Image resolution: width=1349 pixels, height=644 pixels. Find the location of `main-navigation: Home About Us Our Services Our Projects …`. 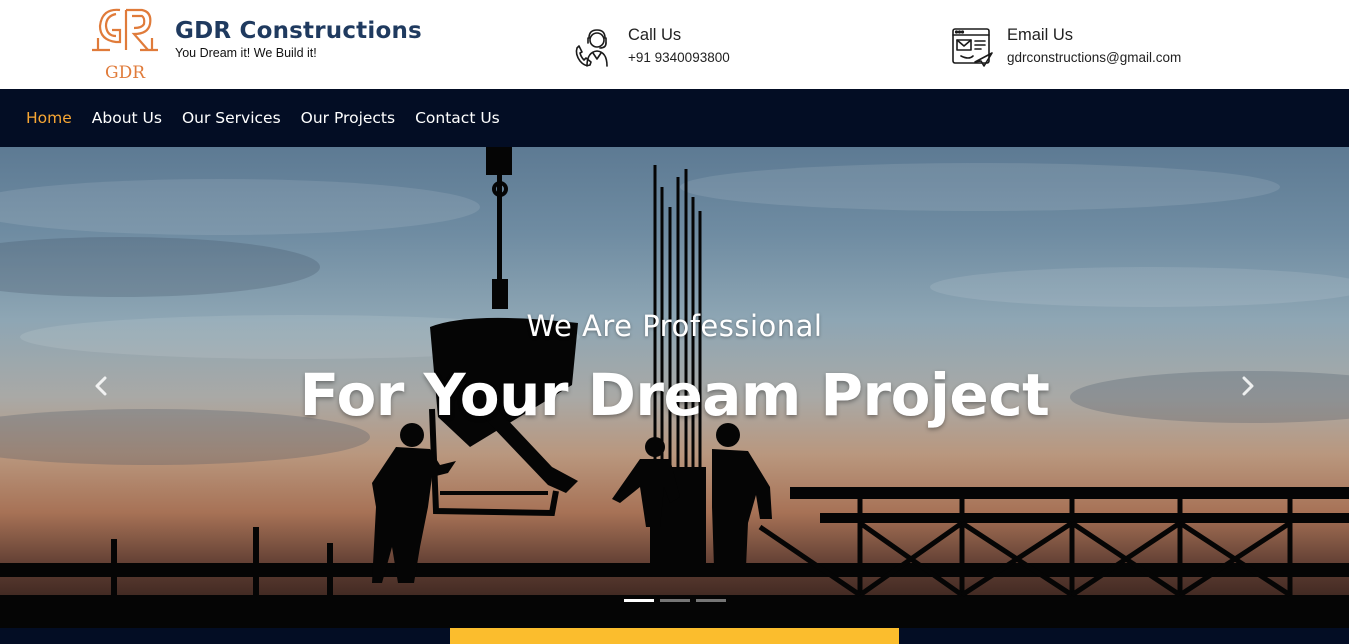

main-navigation: Home About Us Our Services Our Projects … is located at coordinates (674, 118).